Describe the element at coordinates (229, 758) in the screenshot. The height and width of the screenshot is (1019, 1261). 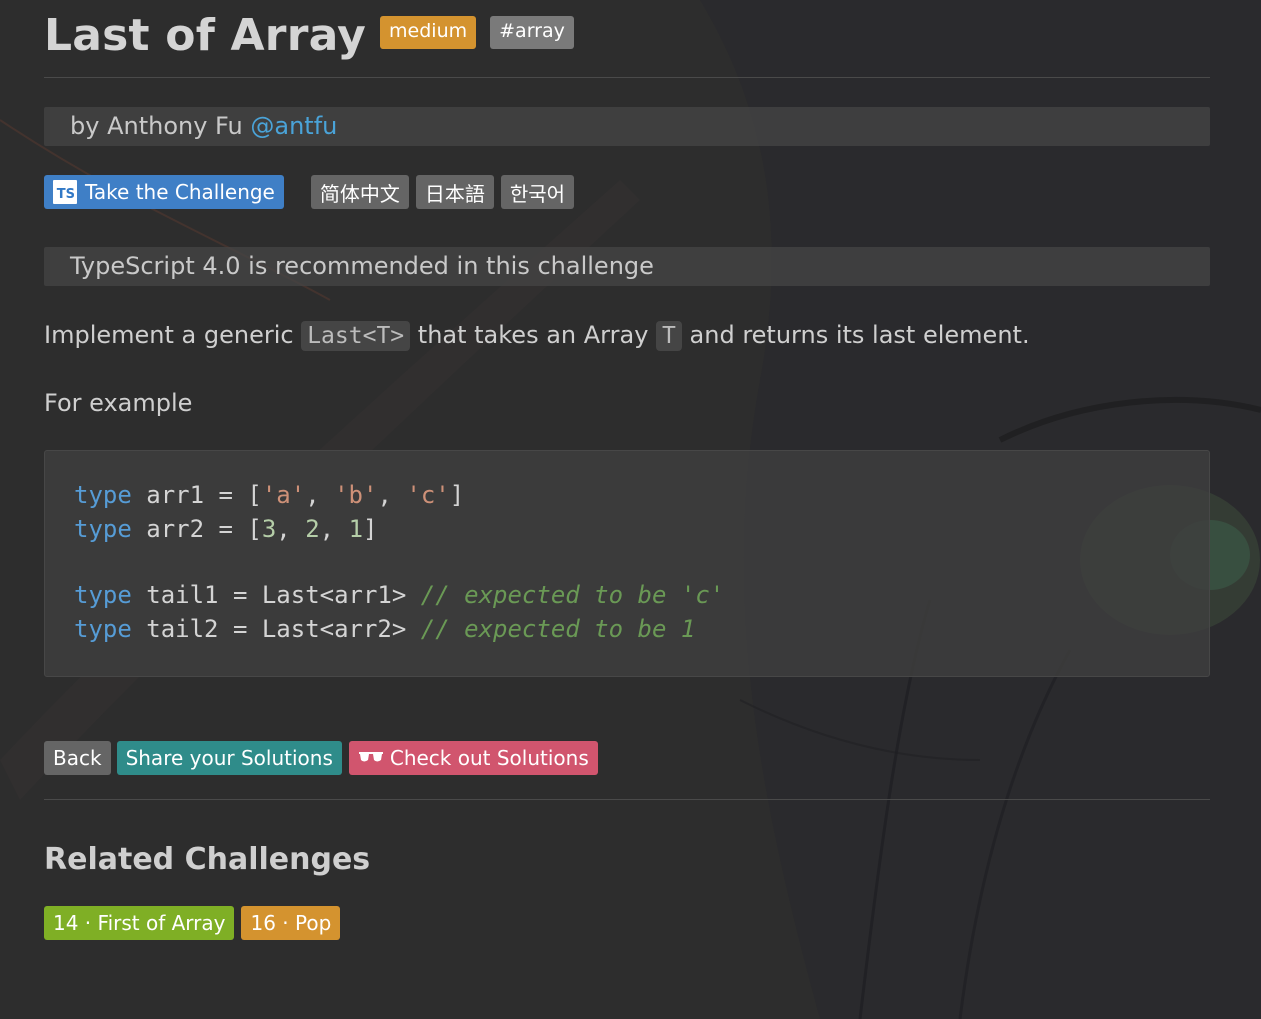
I see `share-solutions-button: Share your Solutions` at that location.